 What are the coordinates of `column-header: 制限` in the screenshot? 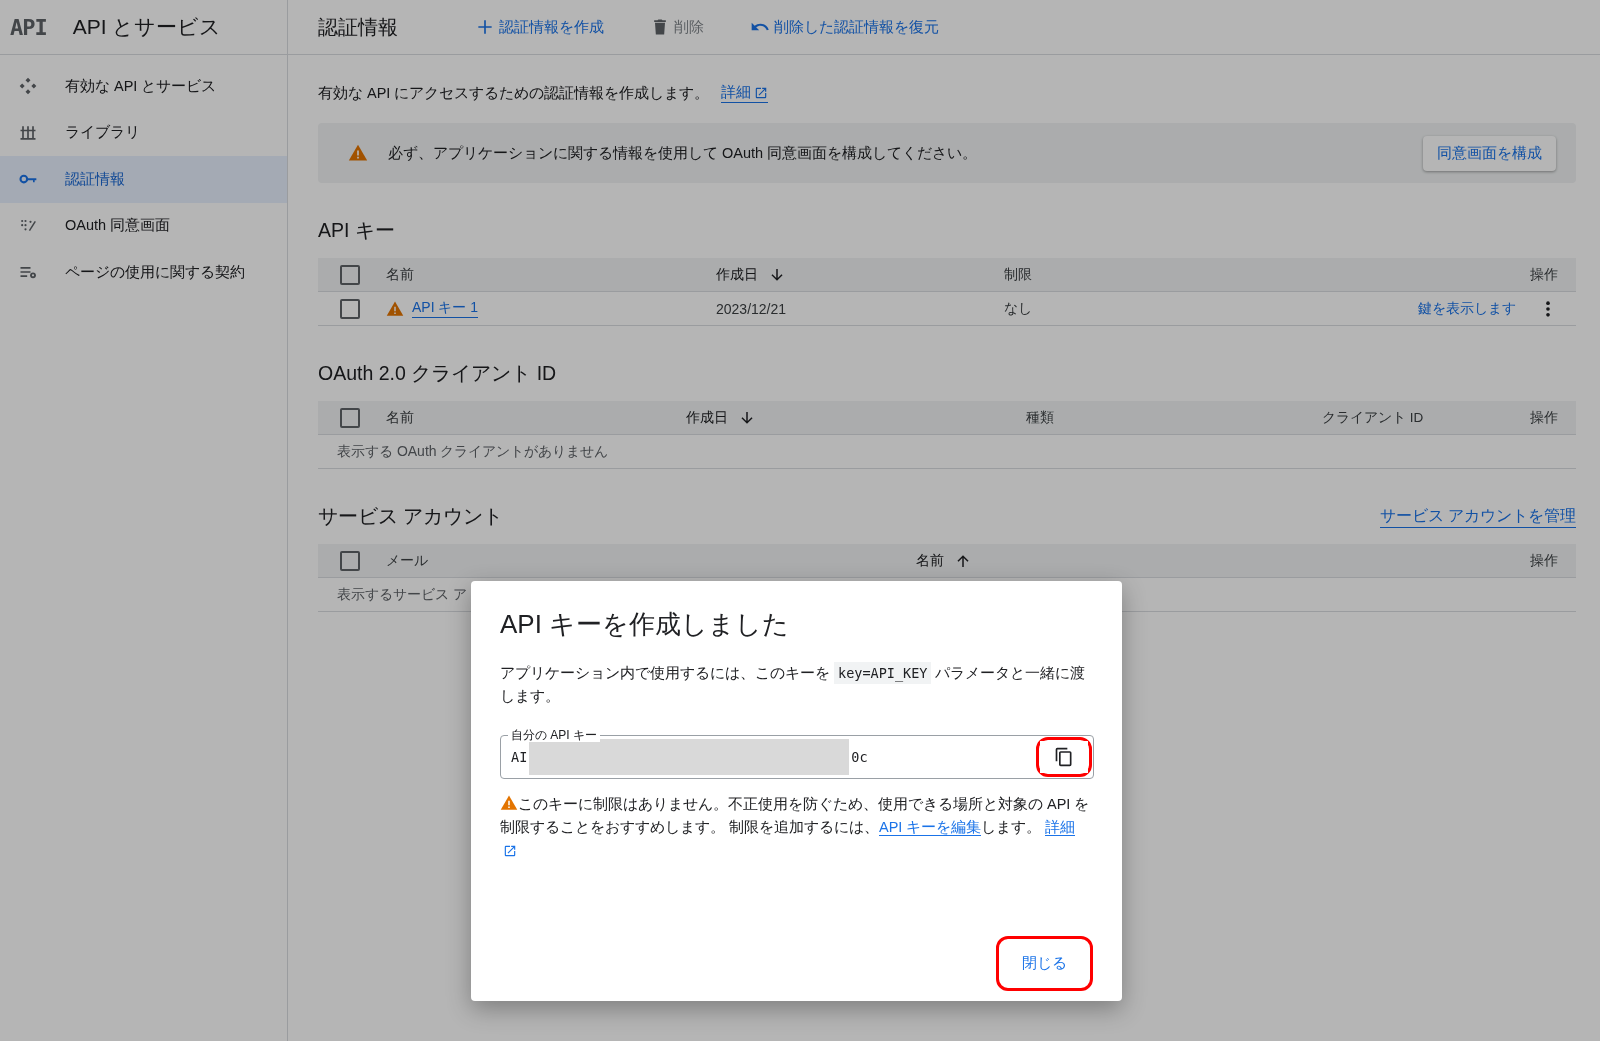 It's located at (1018, 274).